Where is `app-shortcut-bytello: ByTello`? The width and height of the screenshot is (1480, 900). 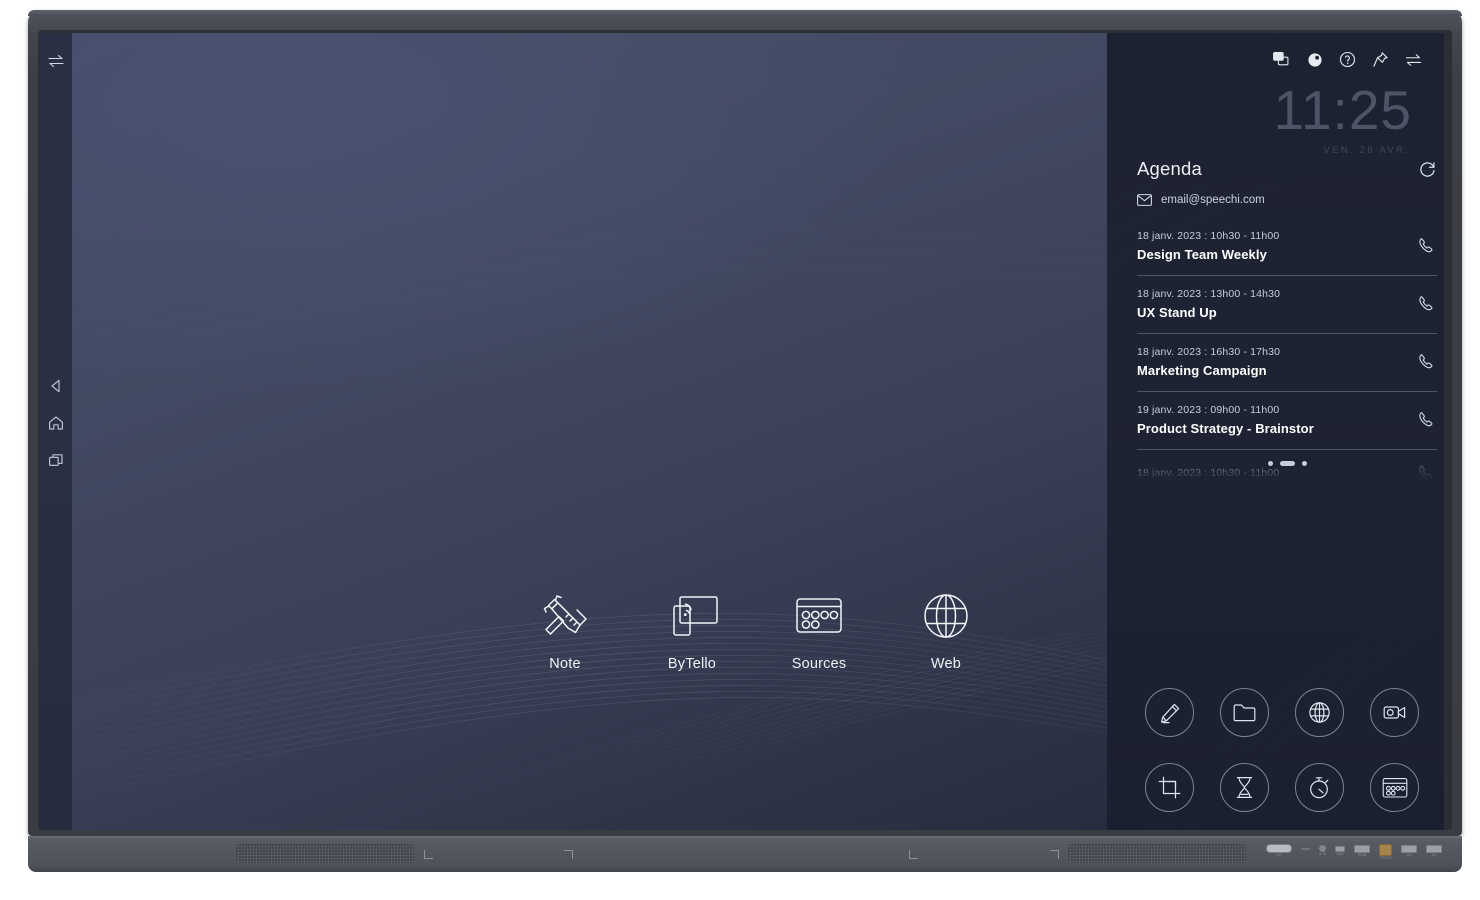
app-shortcut-bytello: ByTello is located at coordinates (692, 630).